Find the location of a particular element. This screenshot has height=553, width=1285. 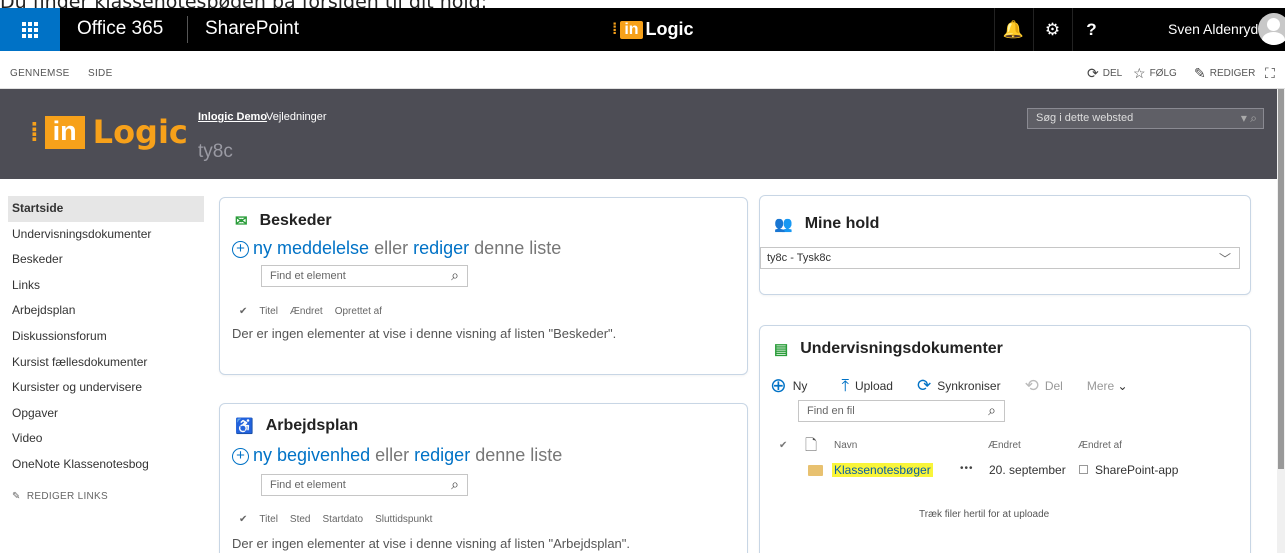

team-select: ty8c - Tysk8c ﹀ is located at coordinates (1000, 258).